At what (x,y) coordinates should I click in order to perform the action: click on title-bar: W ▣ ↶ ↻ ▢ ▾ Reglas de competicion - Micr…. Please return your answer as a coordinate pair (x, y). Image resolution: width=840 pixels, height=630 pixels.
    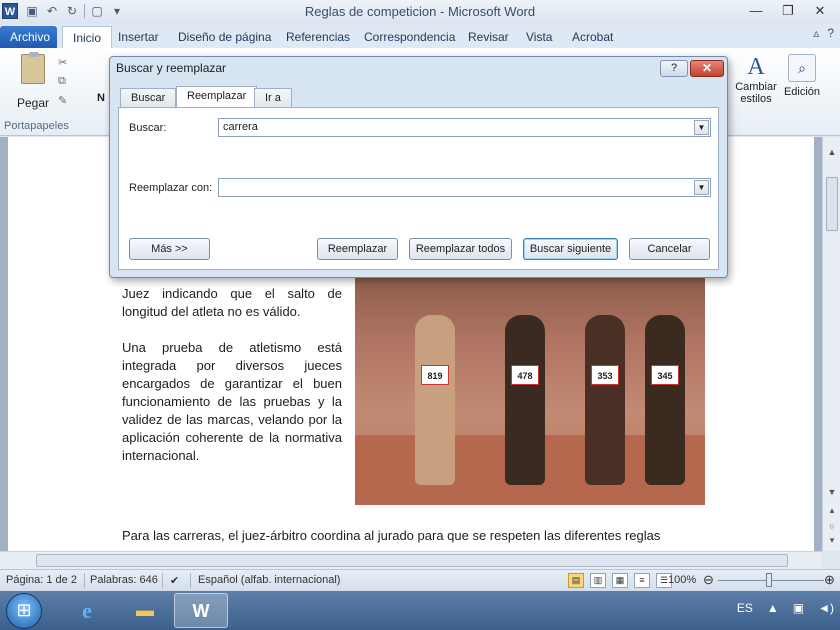
    Looking at the image, I should click on (420, 12).